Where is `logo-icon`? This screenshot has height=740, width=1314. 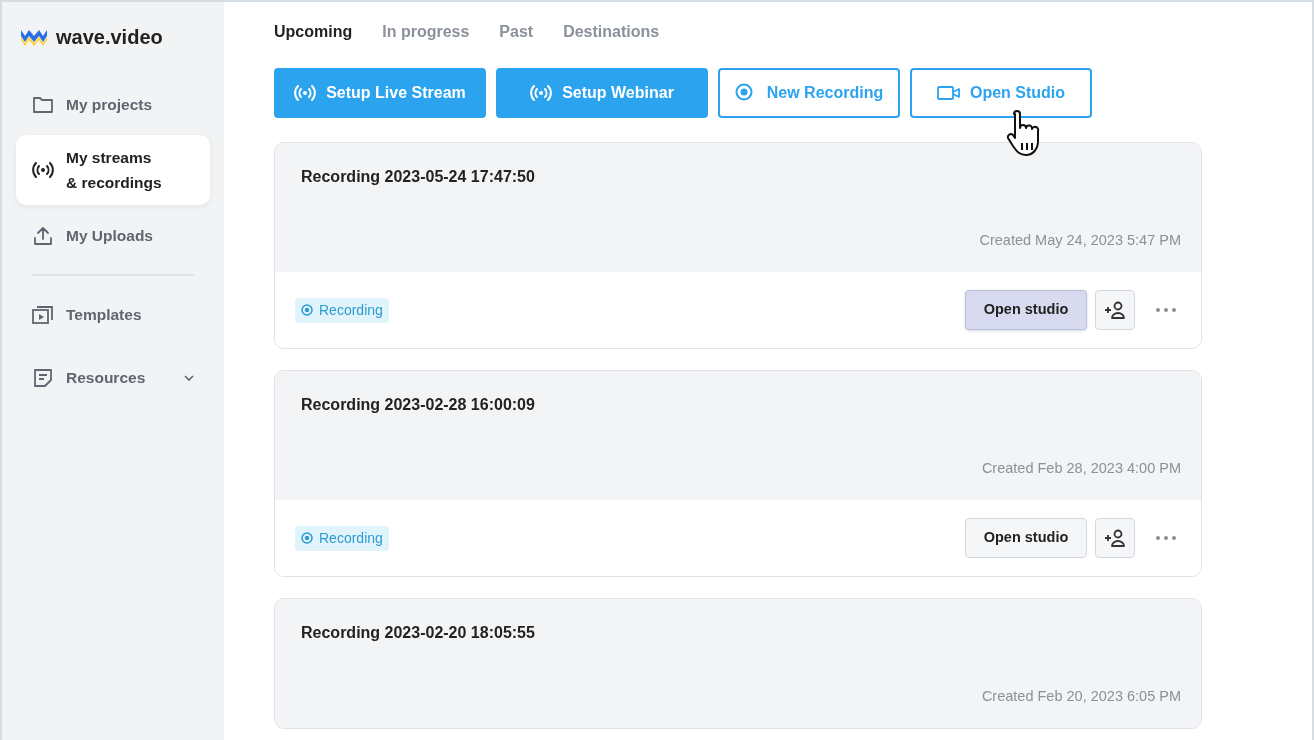
logo-icon is located at coordinates (34, 37).